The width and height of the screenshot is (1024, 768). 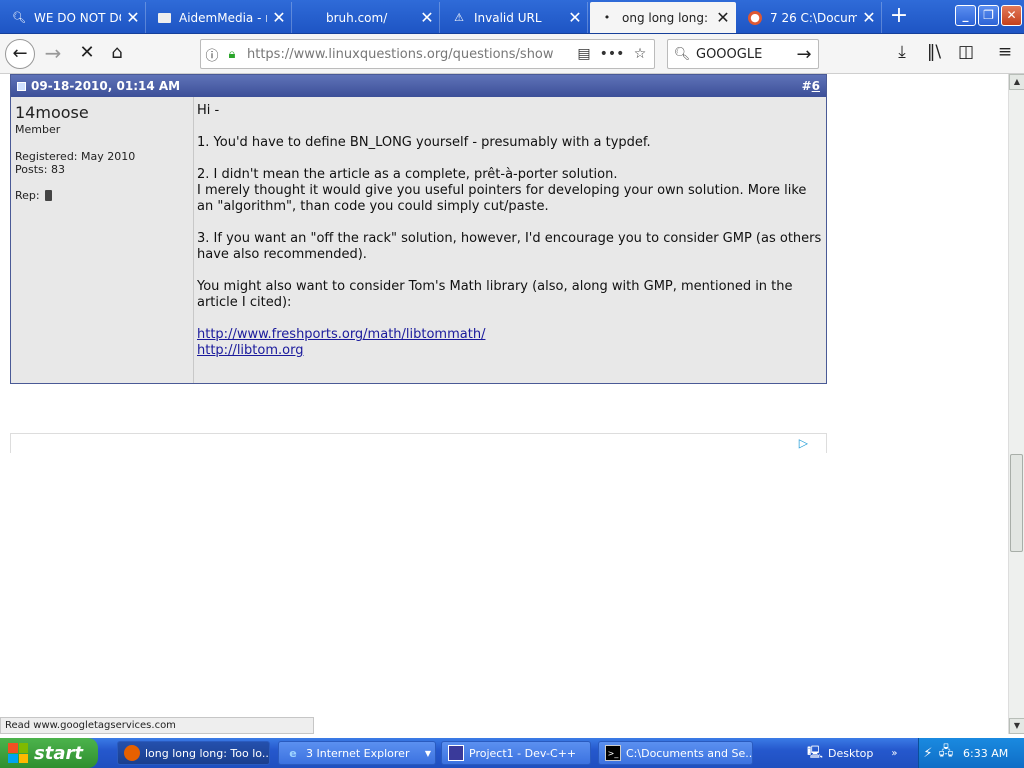 I want to click on tab-label: bruh.com/, so click(x=357, y=17).